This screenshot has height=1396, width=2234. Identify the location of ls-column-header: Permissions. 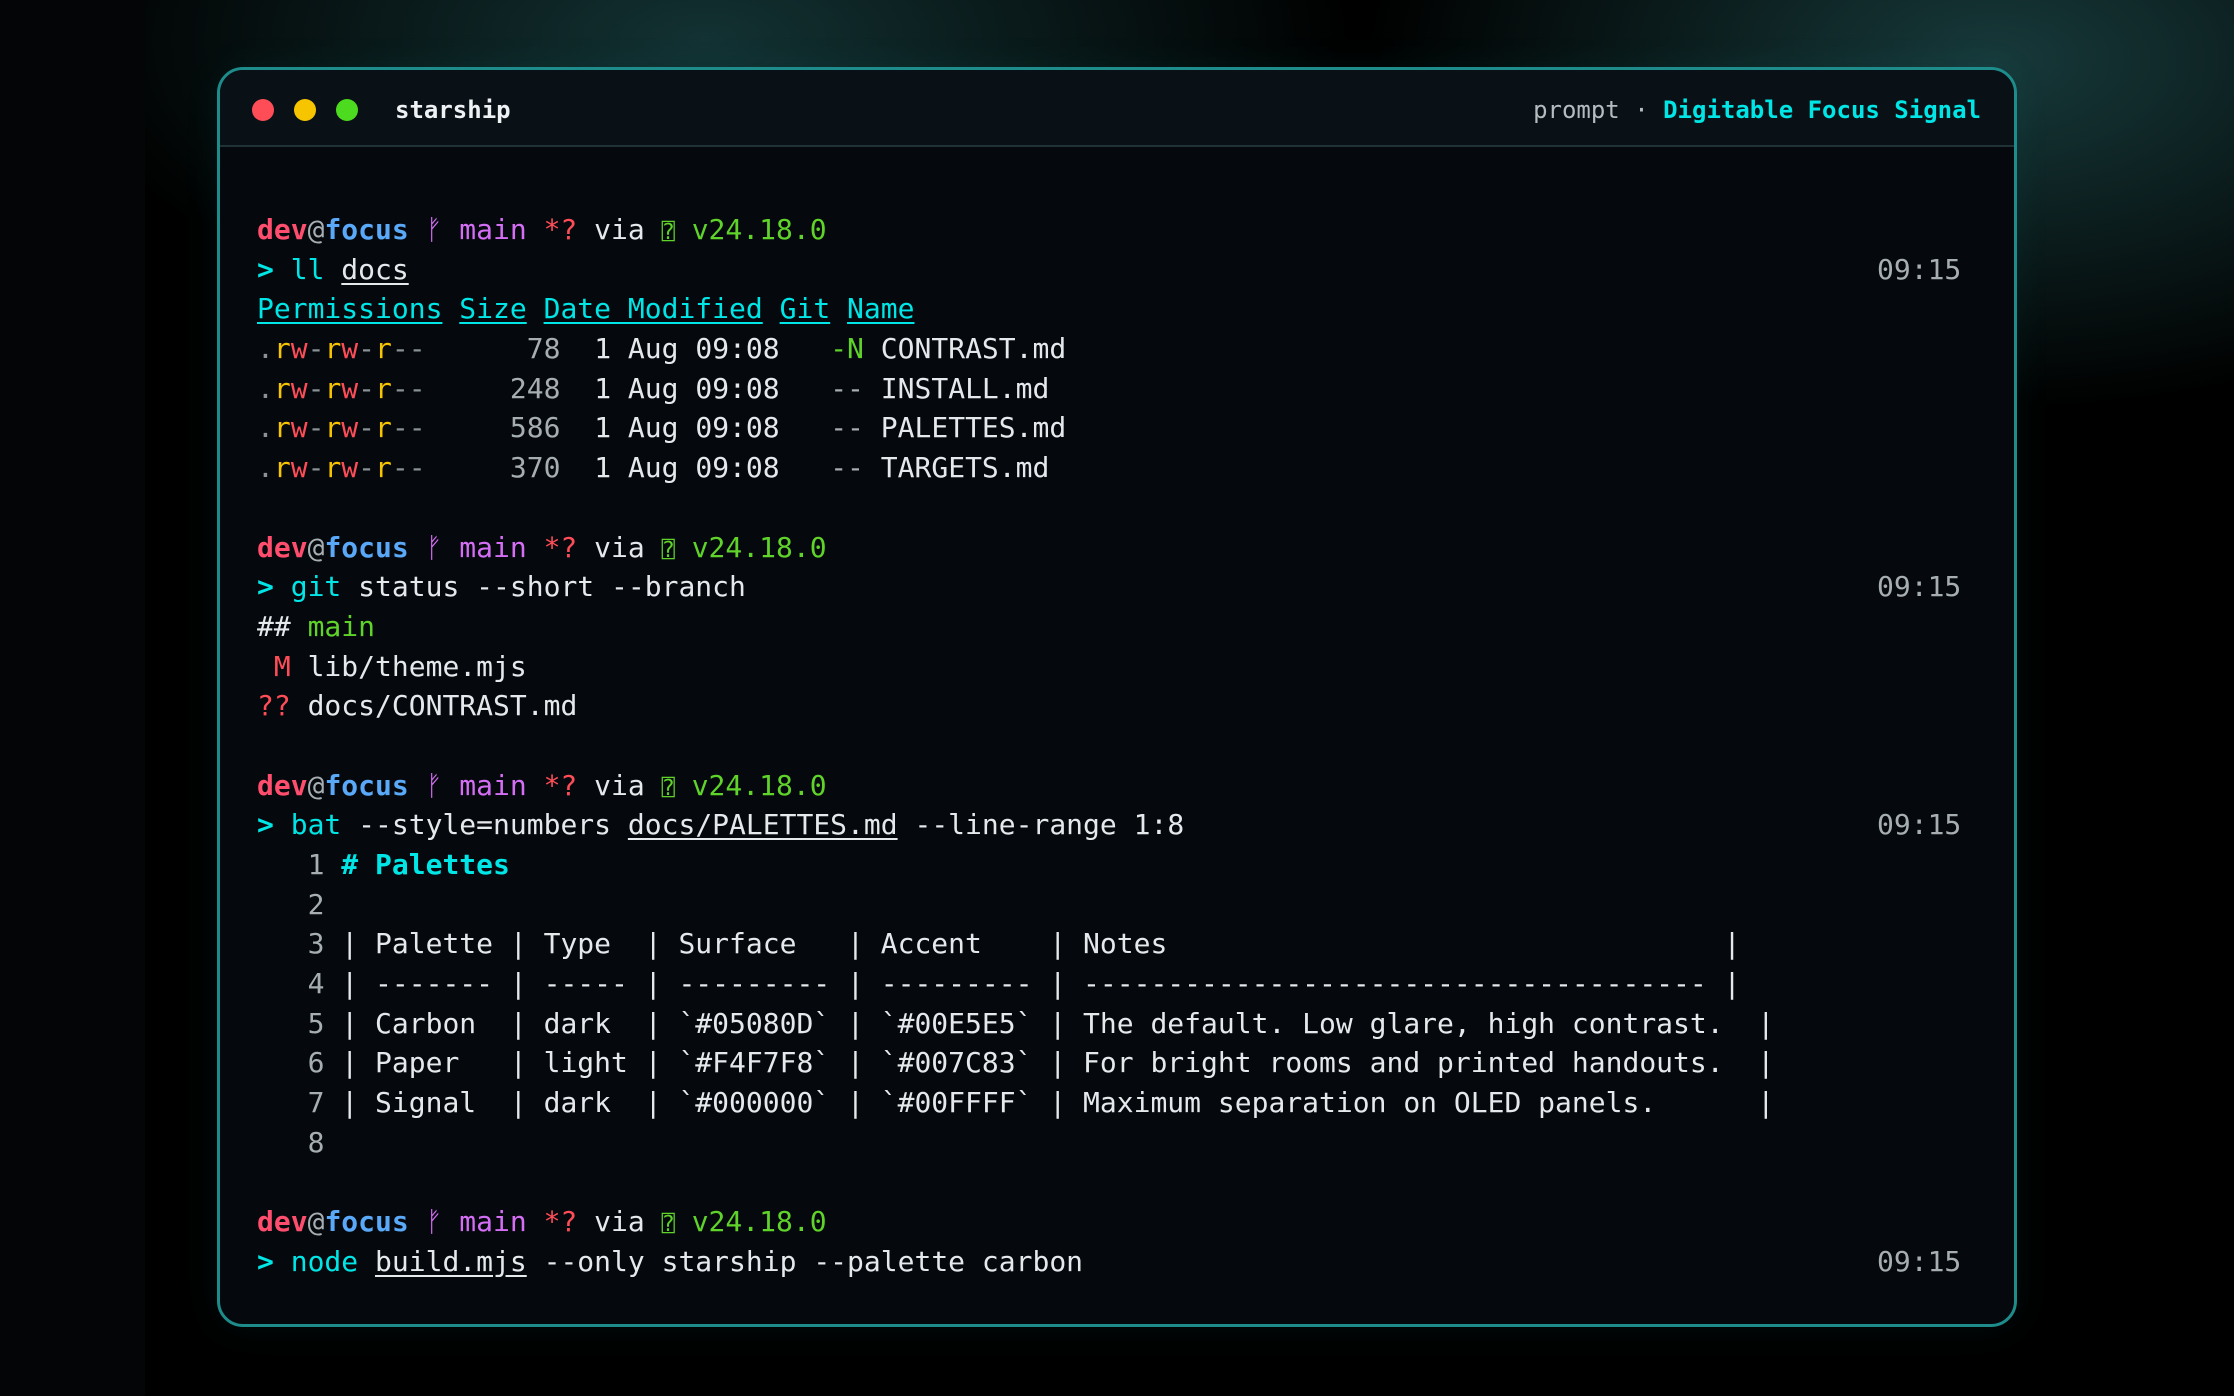
(350, 309).